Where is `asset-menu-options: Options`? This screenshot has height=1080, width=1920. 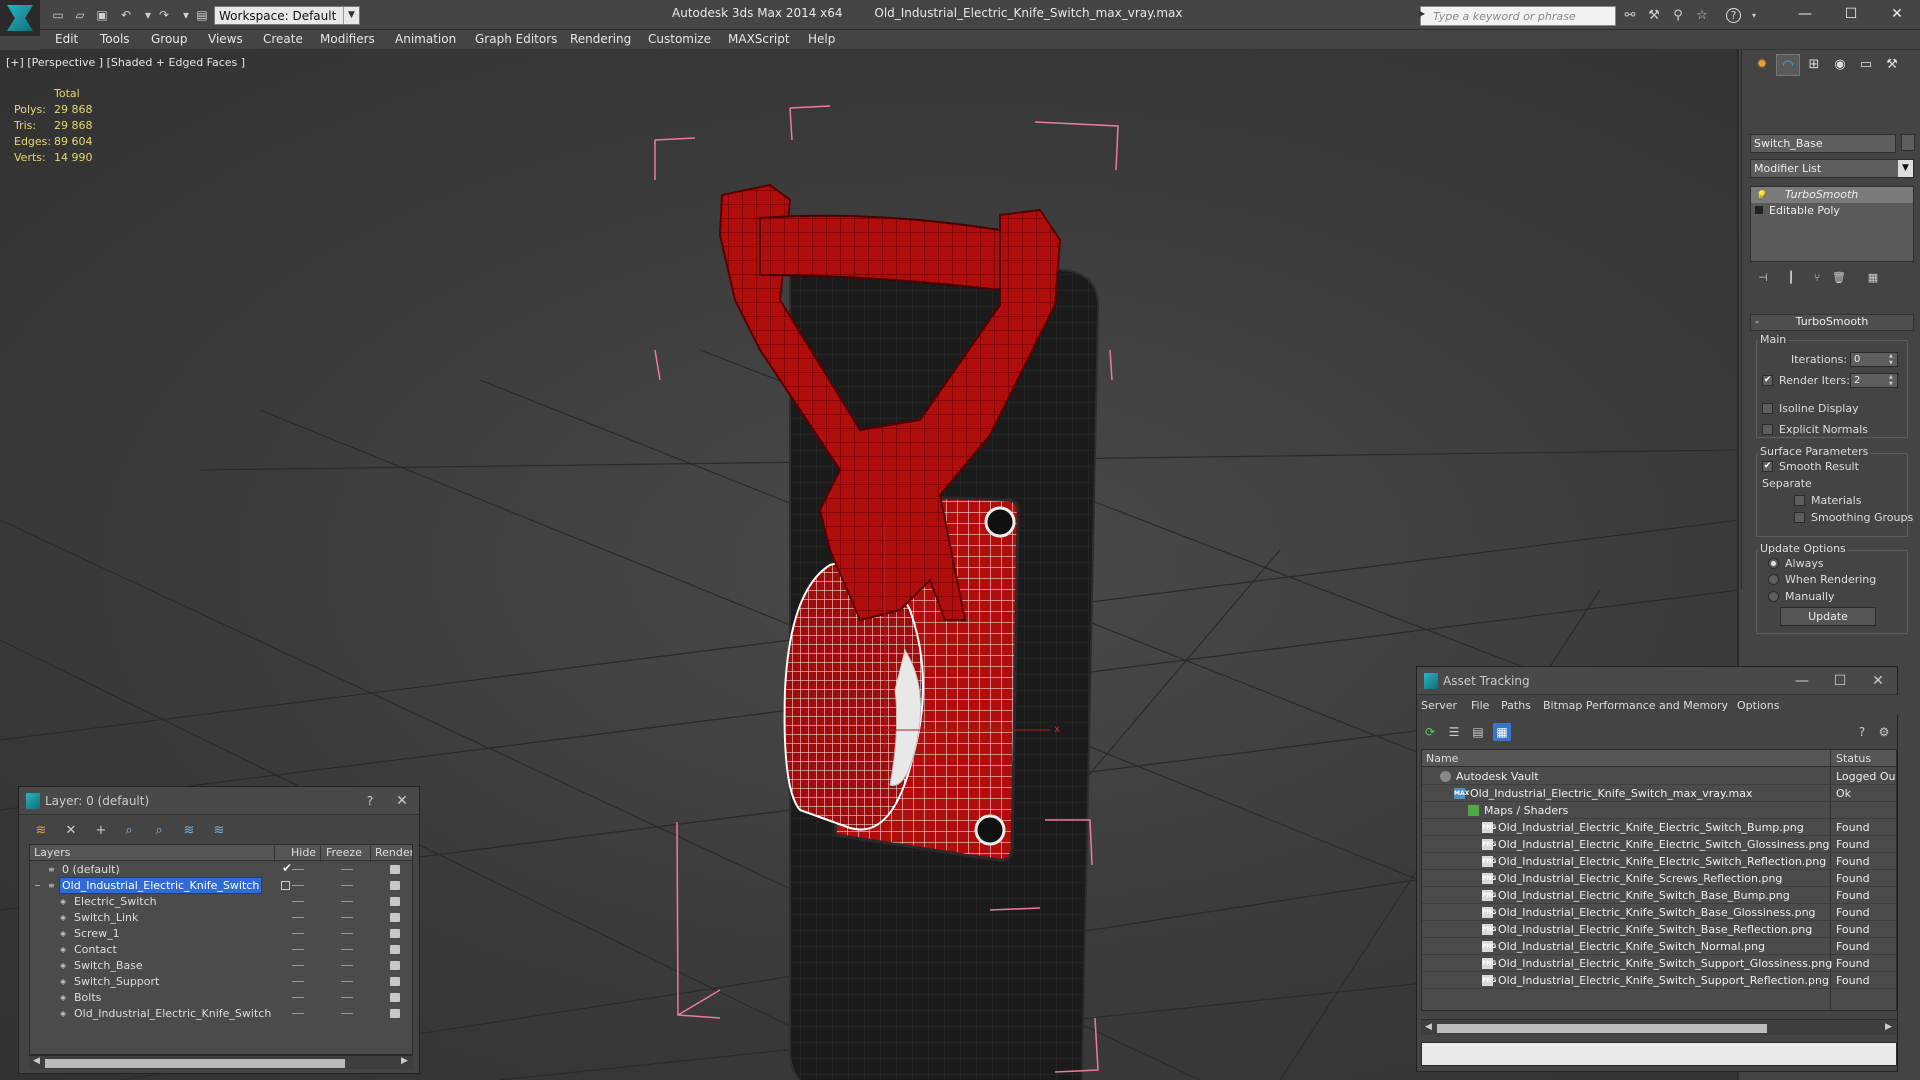
asset-menu-options: Options is located at coordinates (1758, 705).